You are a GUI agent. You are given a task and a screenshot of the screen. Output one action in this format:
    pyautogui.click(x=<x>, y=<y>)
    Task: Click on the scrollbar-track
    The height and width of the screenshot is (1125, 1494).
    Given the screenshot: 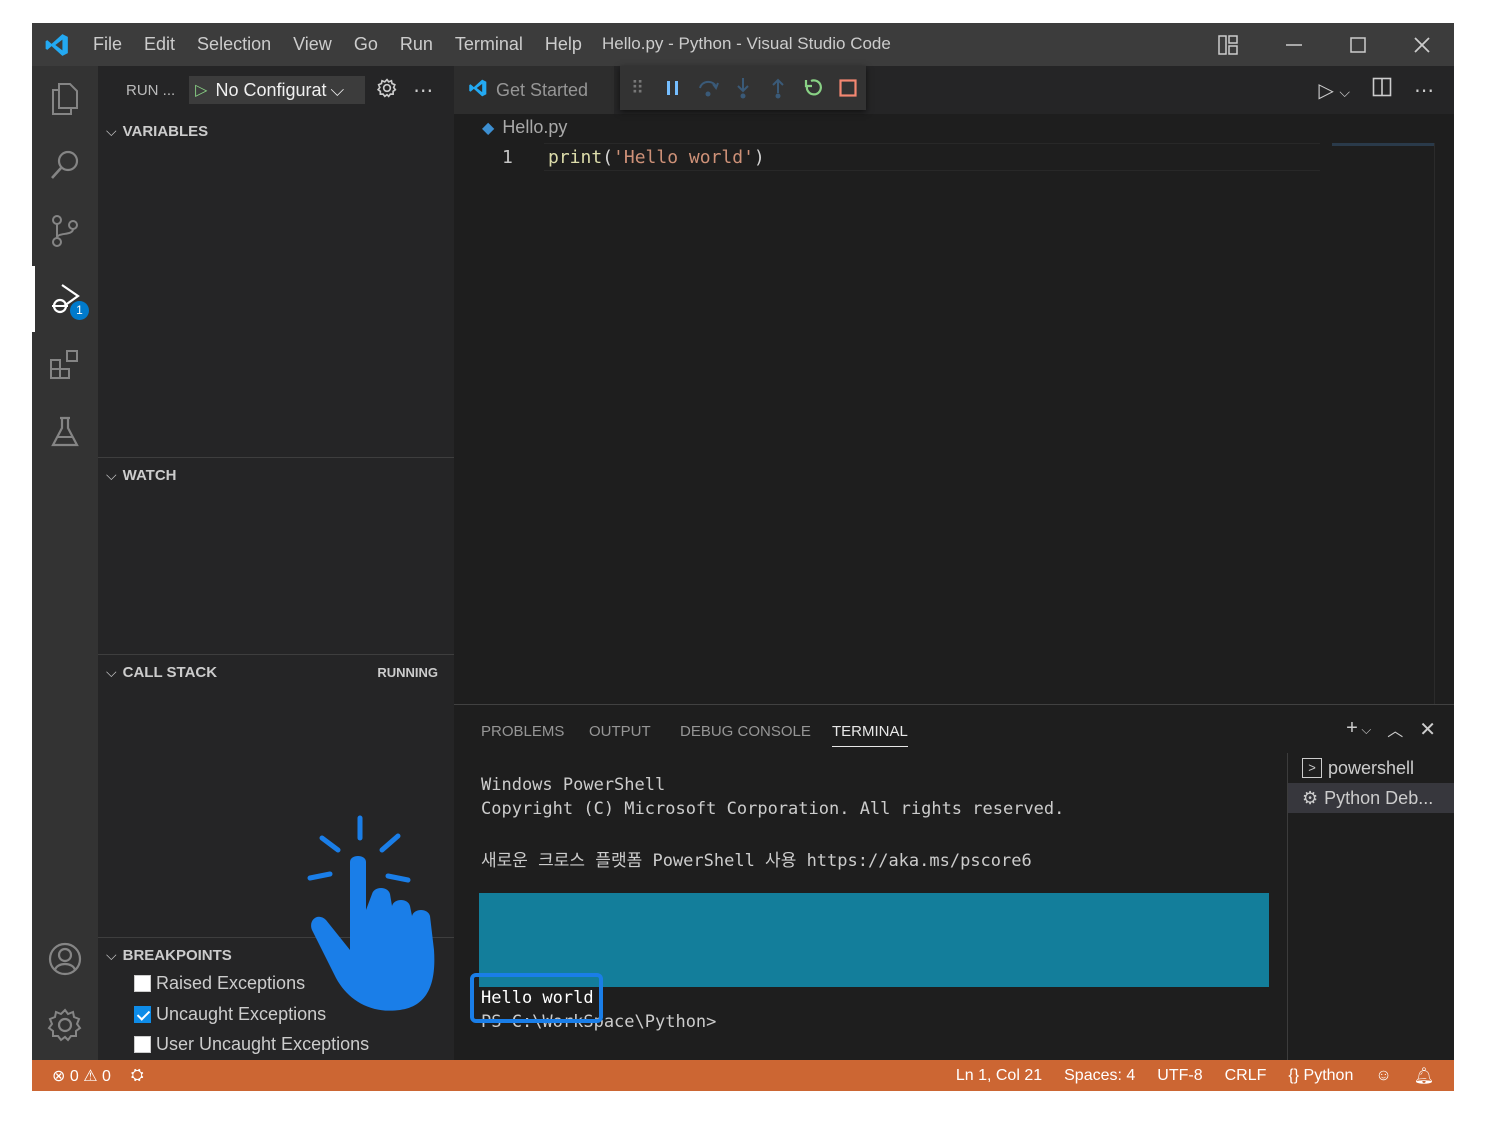 What is the action you would take?
    pyautogui.click(x=1444, y=423)
    